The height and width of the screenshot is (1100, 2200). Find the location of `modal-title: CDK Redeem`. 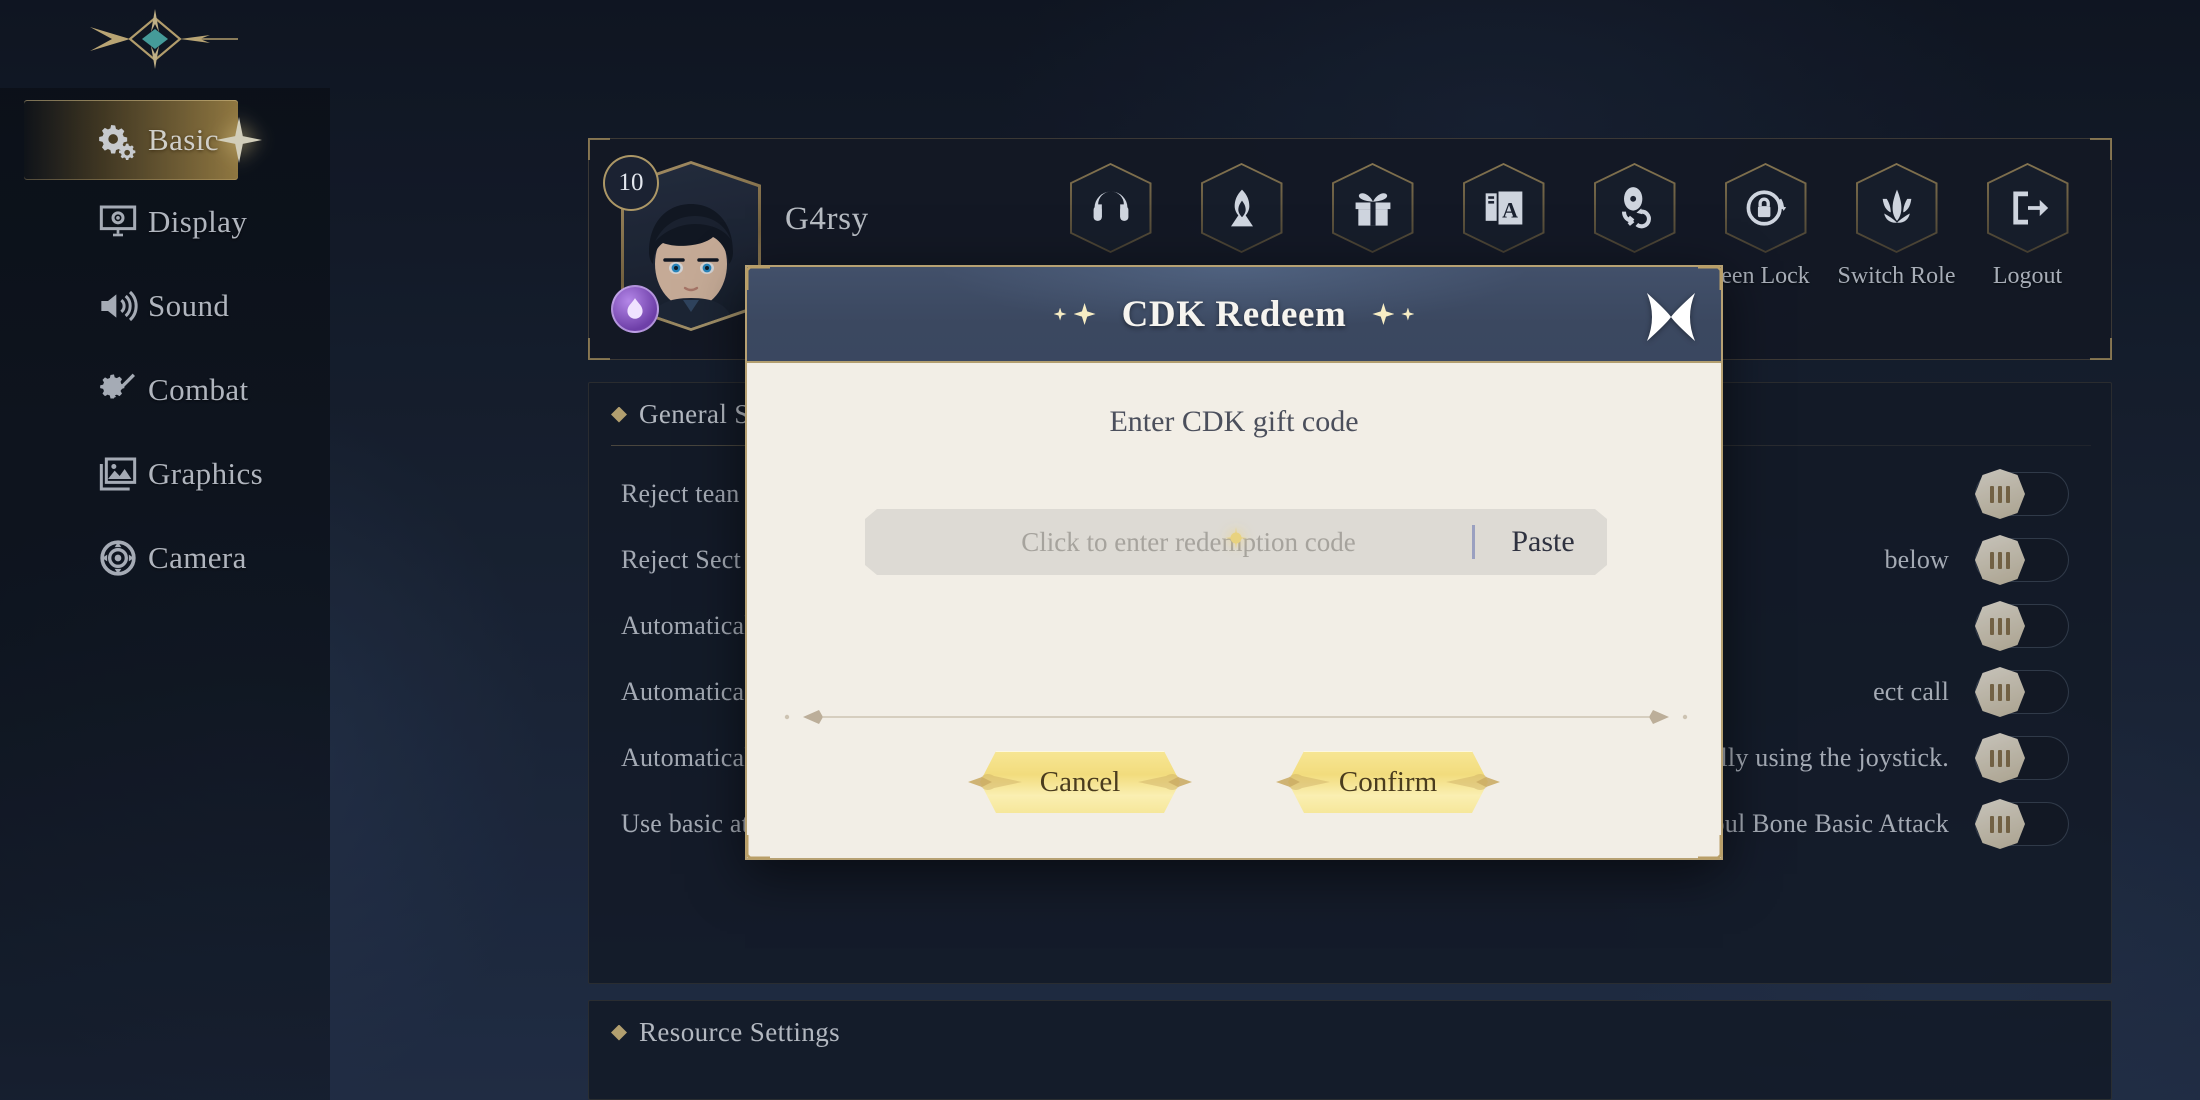

modal-title: CDK Redeem is located at coordinates (1234, 314).